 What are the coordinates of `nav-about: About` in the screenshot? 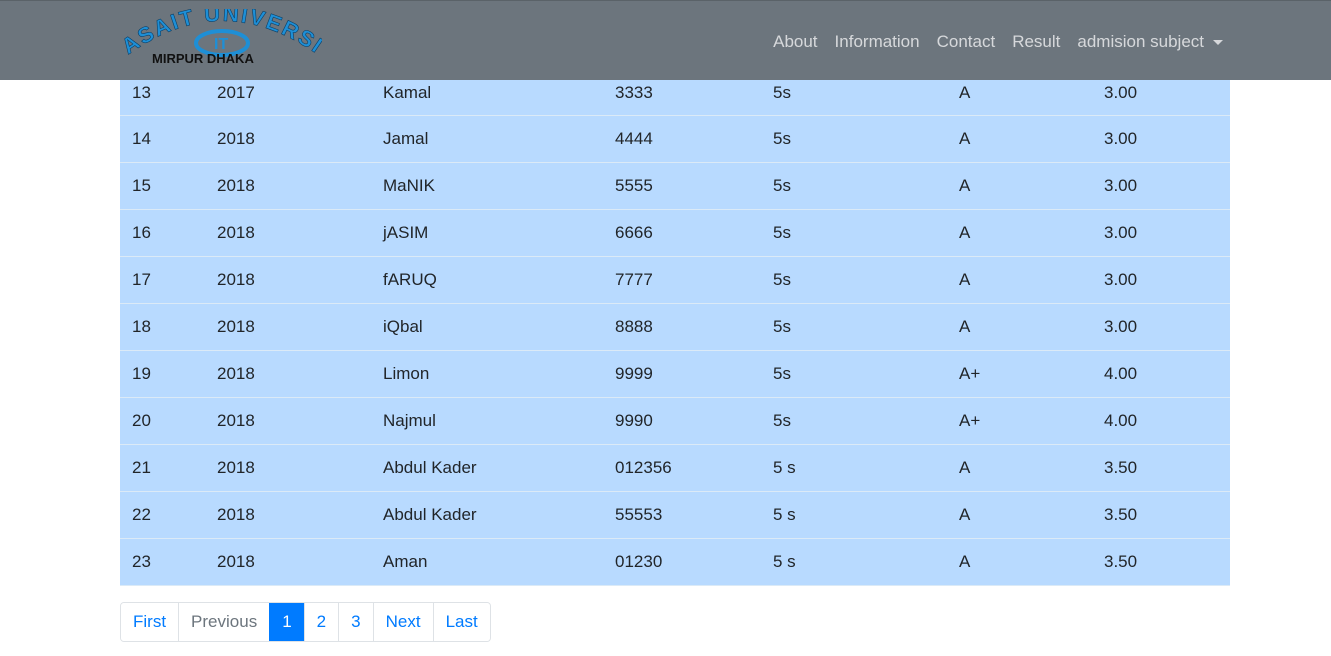 It's located at (795, 42).